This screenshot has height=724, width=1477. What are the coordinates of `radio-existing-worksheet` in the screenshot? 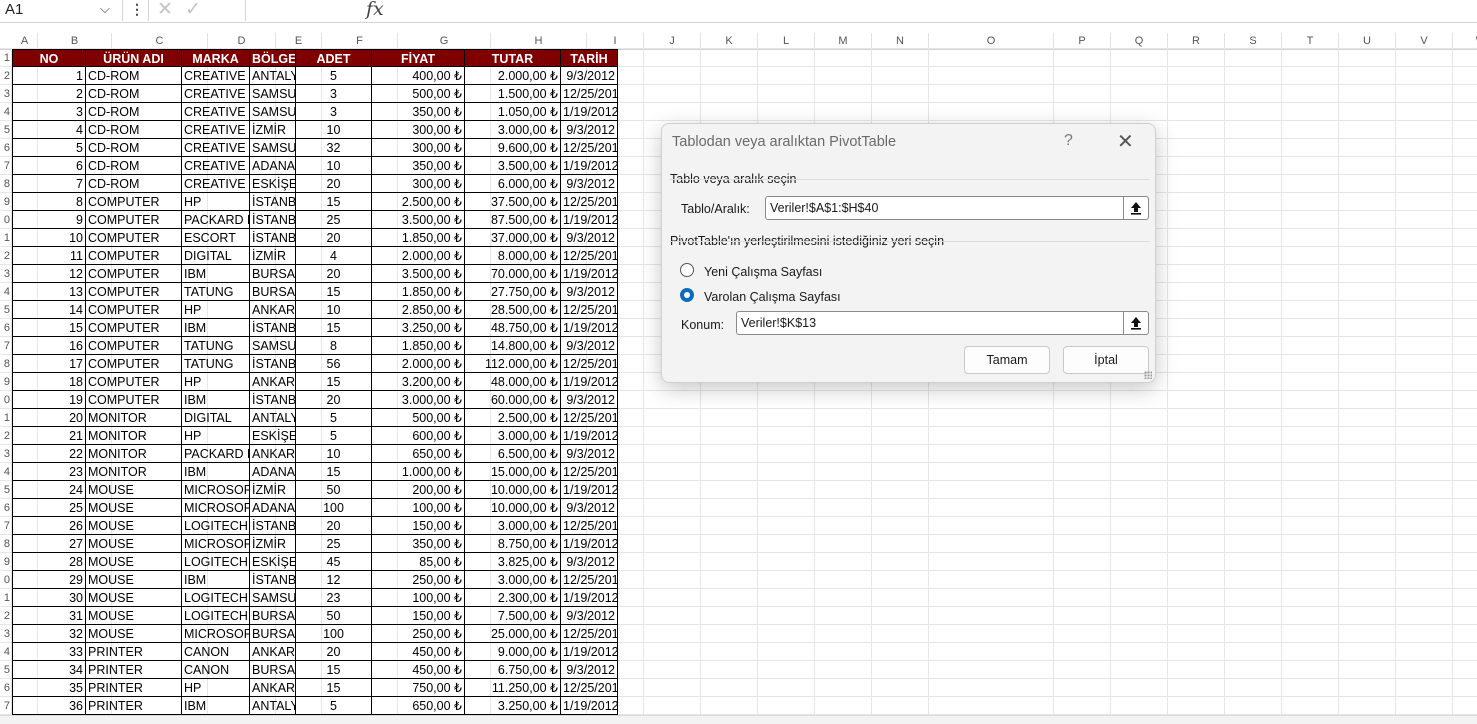 It's located at (687, 295).